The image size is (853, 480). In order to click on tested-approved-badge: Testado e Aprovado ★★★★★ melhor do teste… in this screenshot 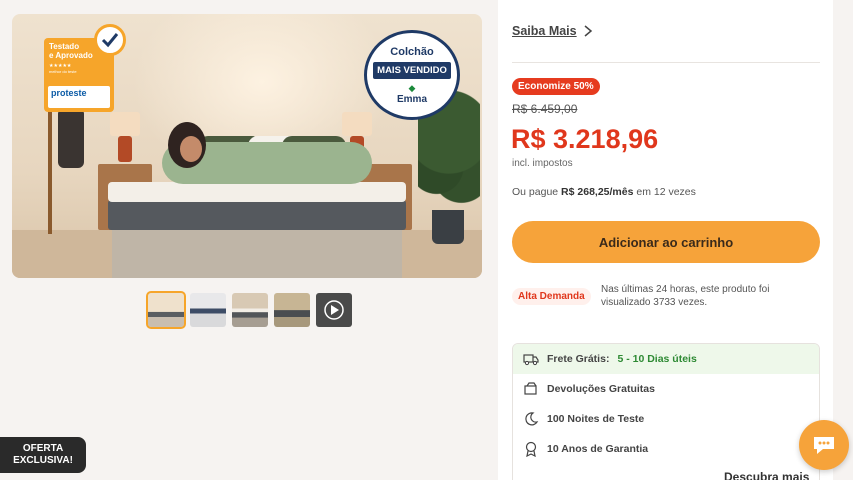, I will do `click(85, 68)`.